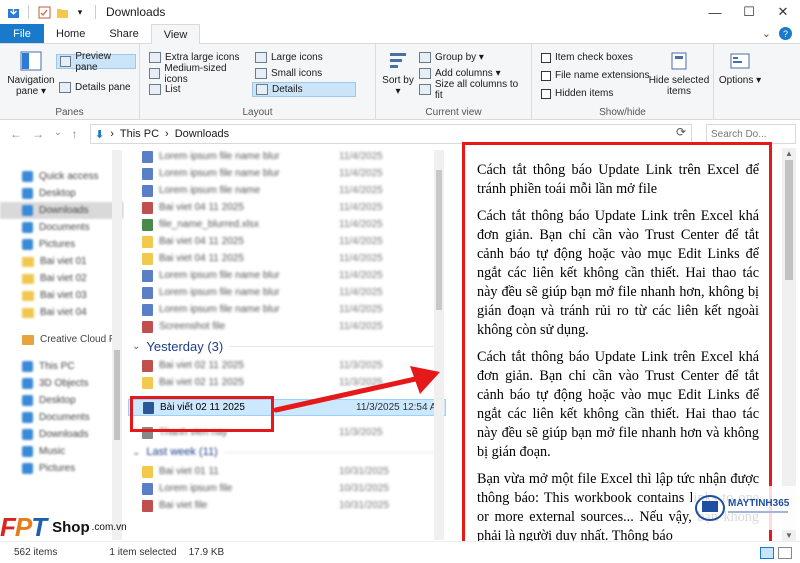 This screenshot has height=563, width=800. Describe the element at coordinates (27, 451) in the screenshot. I see `music-icon` at that location.